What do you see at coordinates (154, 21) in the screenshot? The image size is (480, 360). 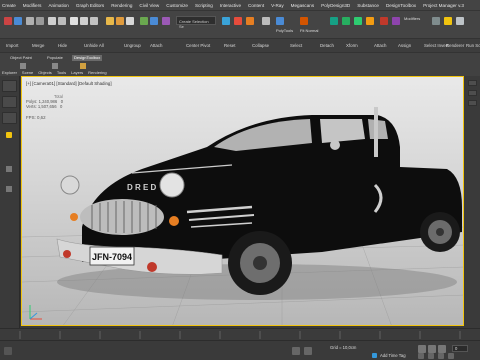 I see `align-icon` at bounding box center [154, 21].